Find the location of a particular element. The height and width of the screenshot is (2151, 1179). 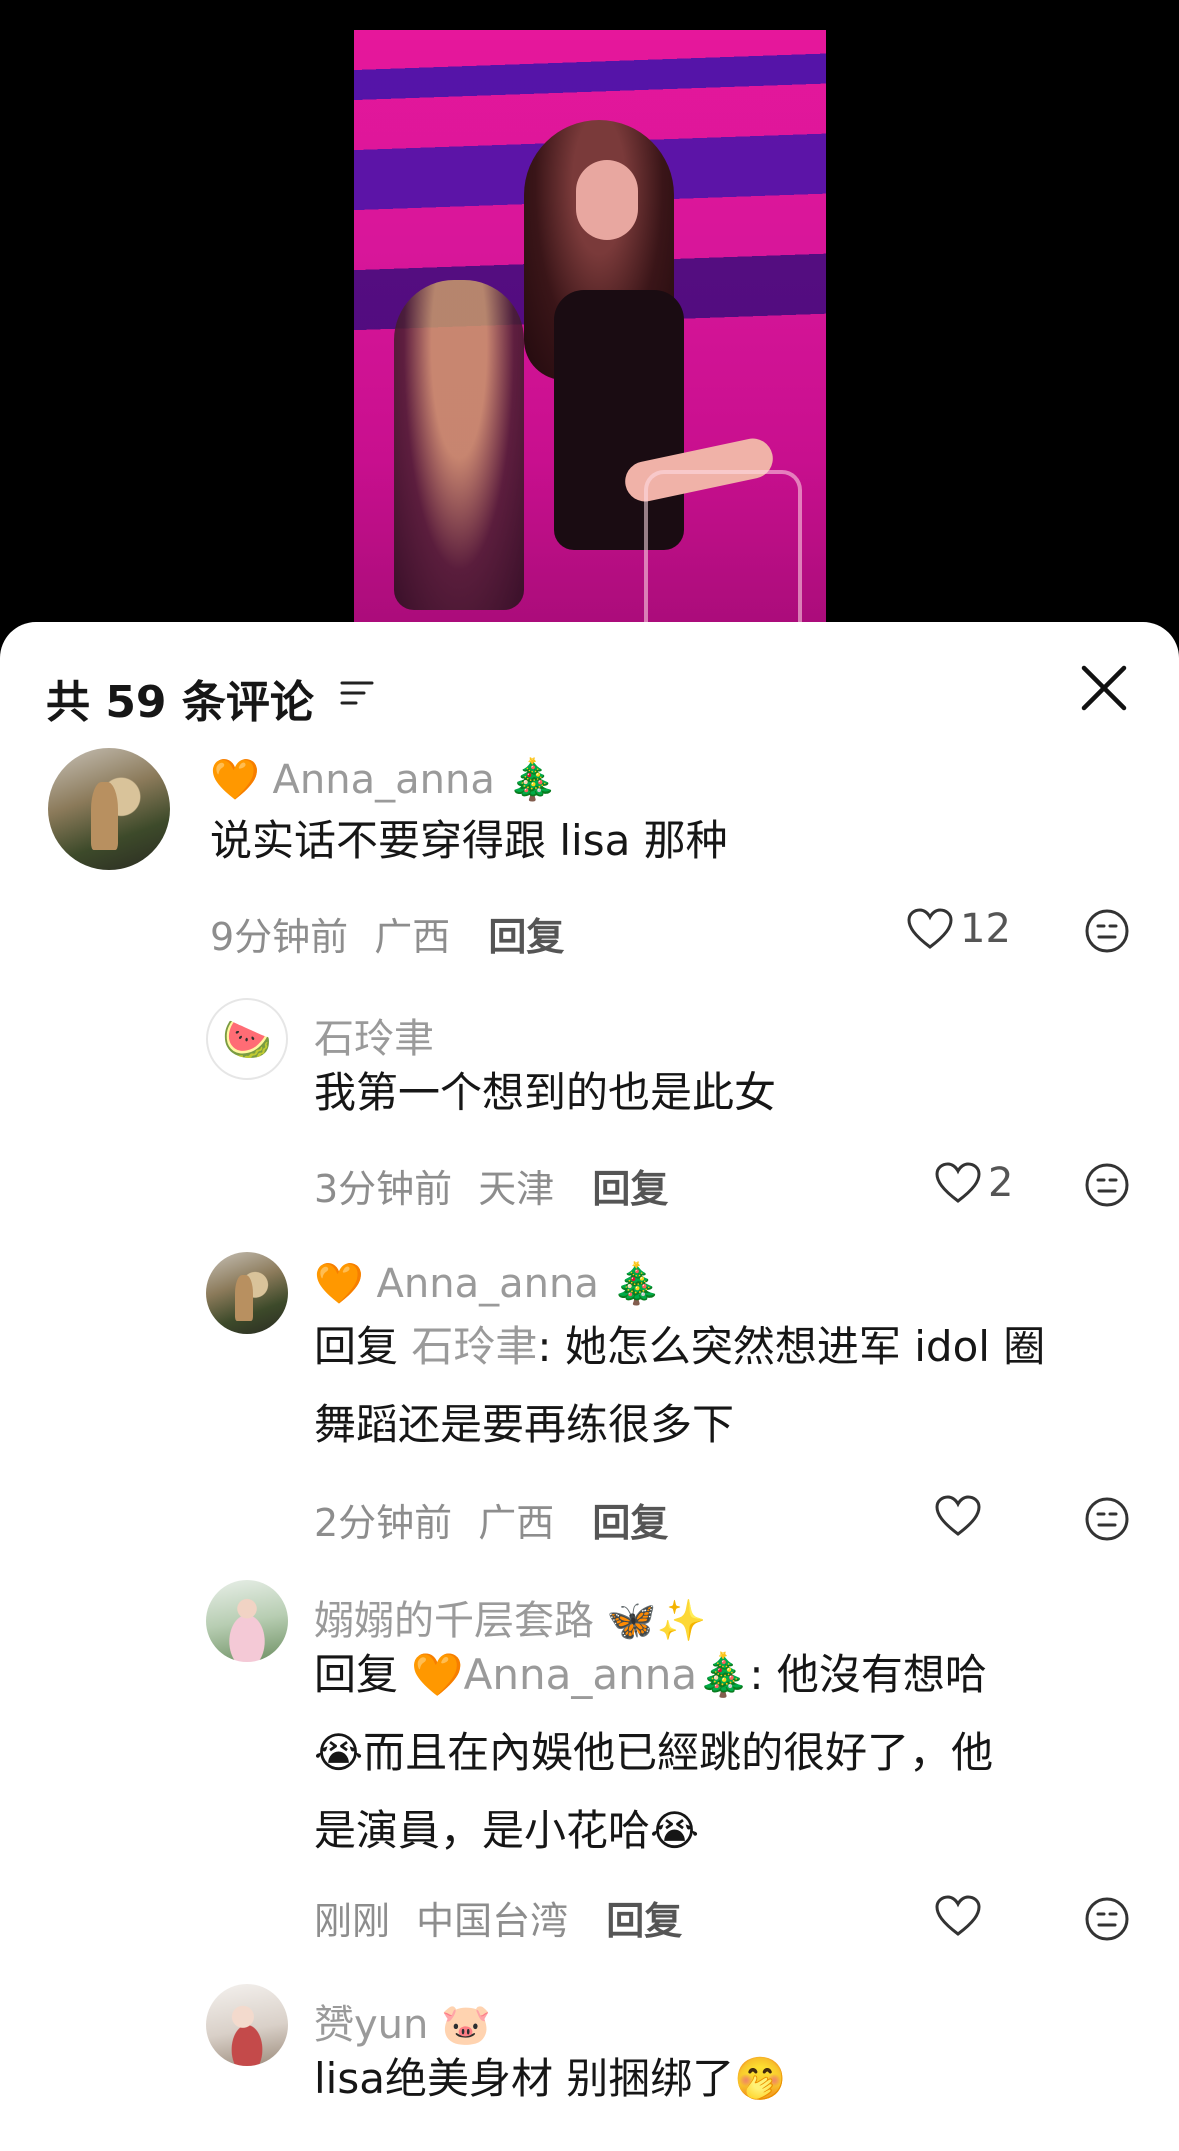

watermelon-icon: 🍉 is located at coordinates (247, 1040).